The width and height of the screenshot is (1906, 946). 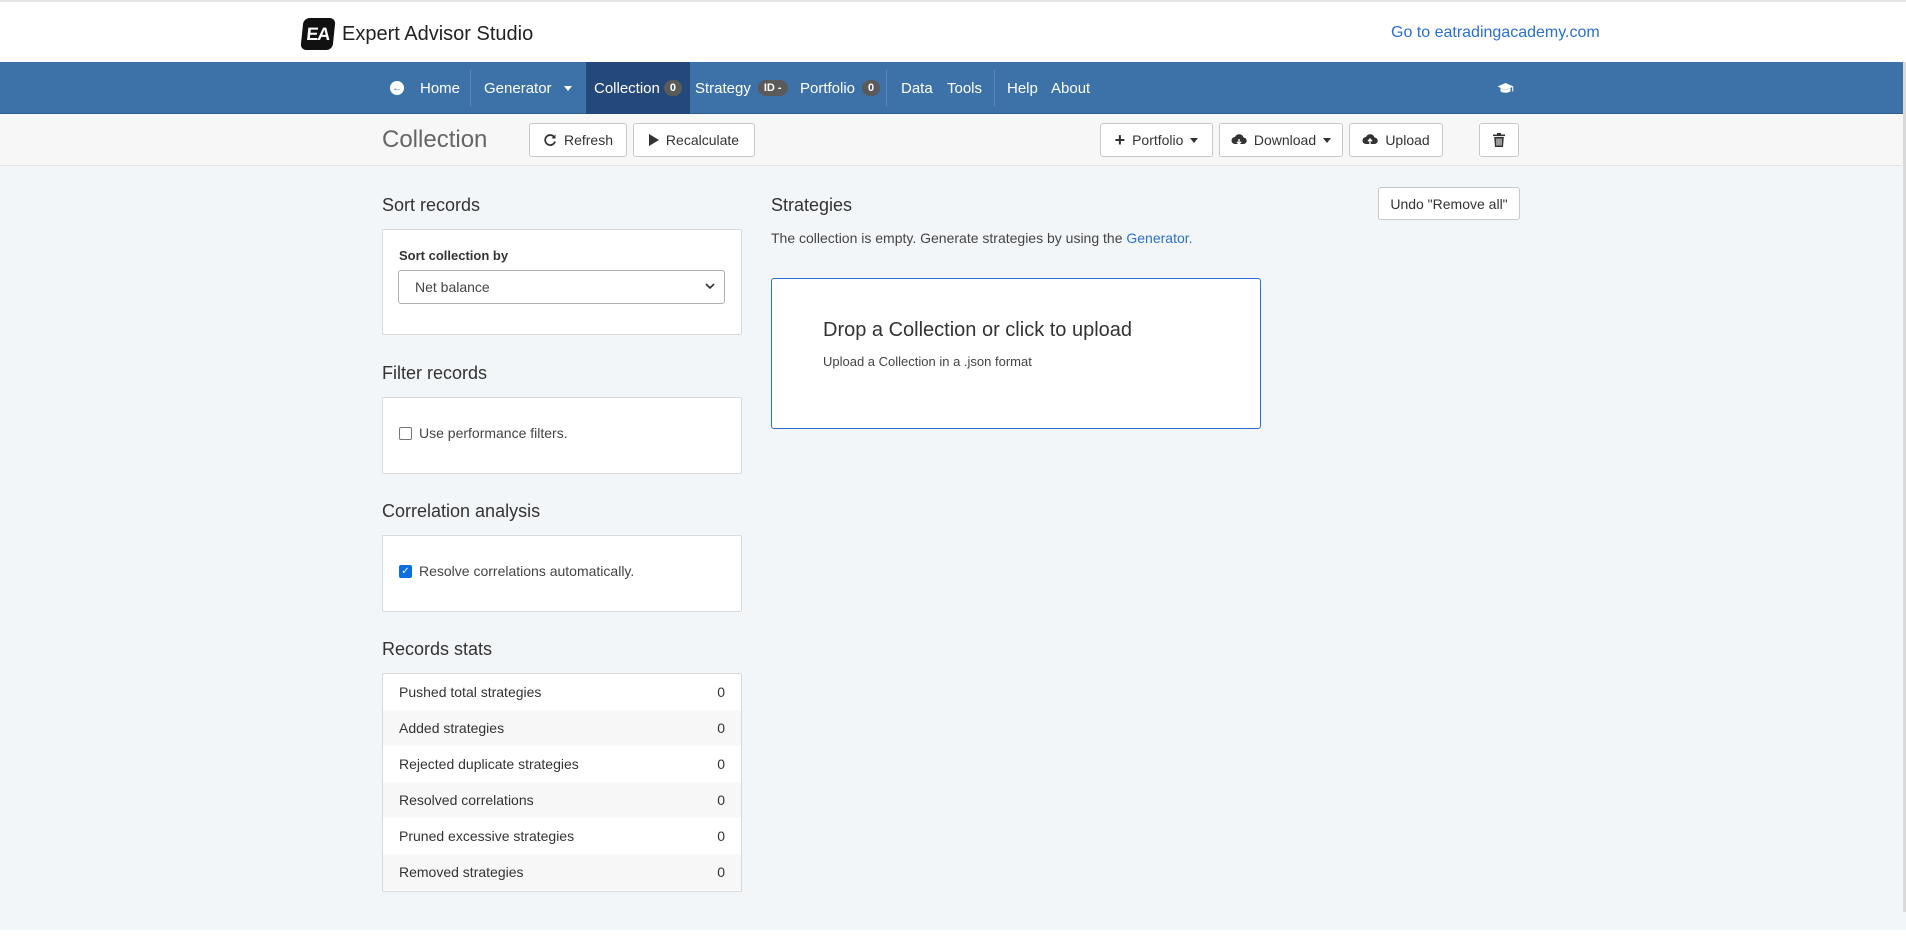 I want to click on download-button-label: Download, so click(x=1285, y=140).